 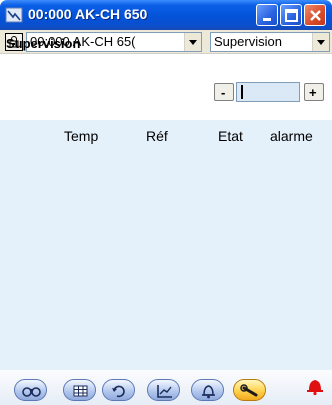 What do you see at coordinates (291, 136) in the screenshot?
I see `column-header-alarme: alarme` at bounding box center [291, 136].